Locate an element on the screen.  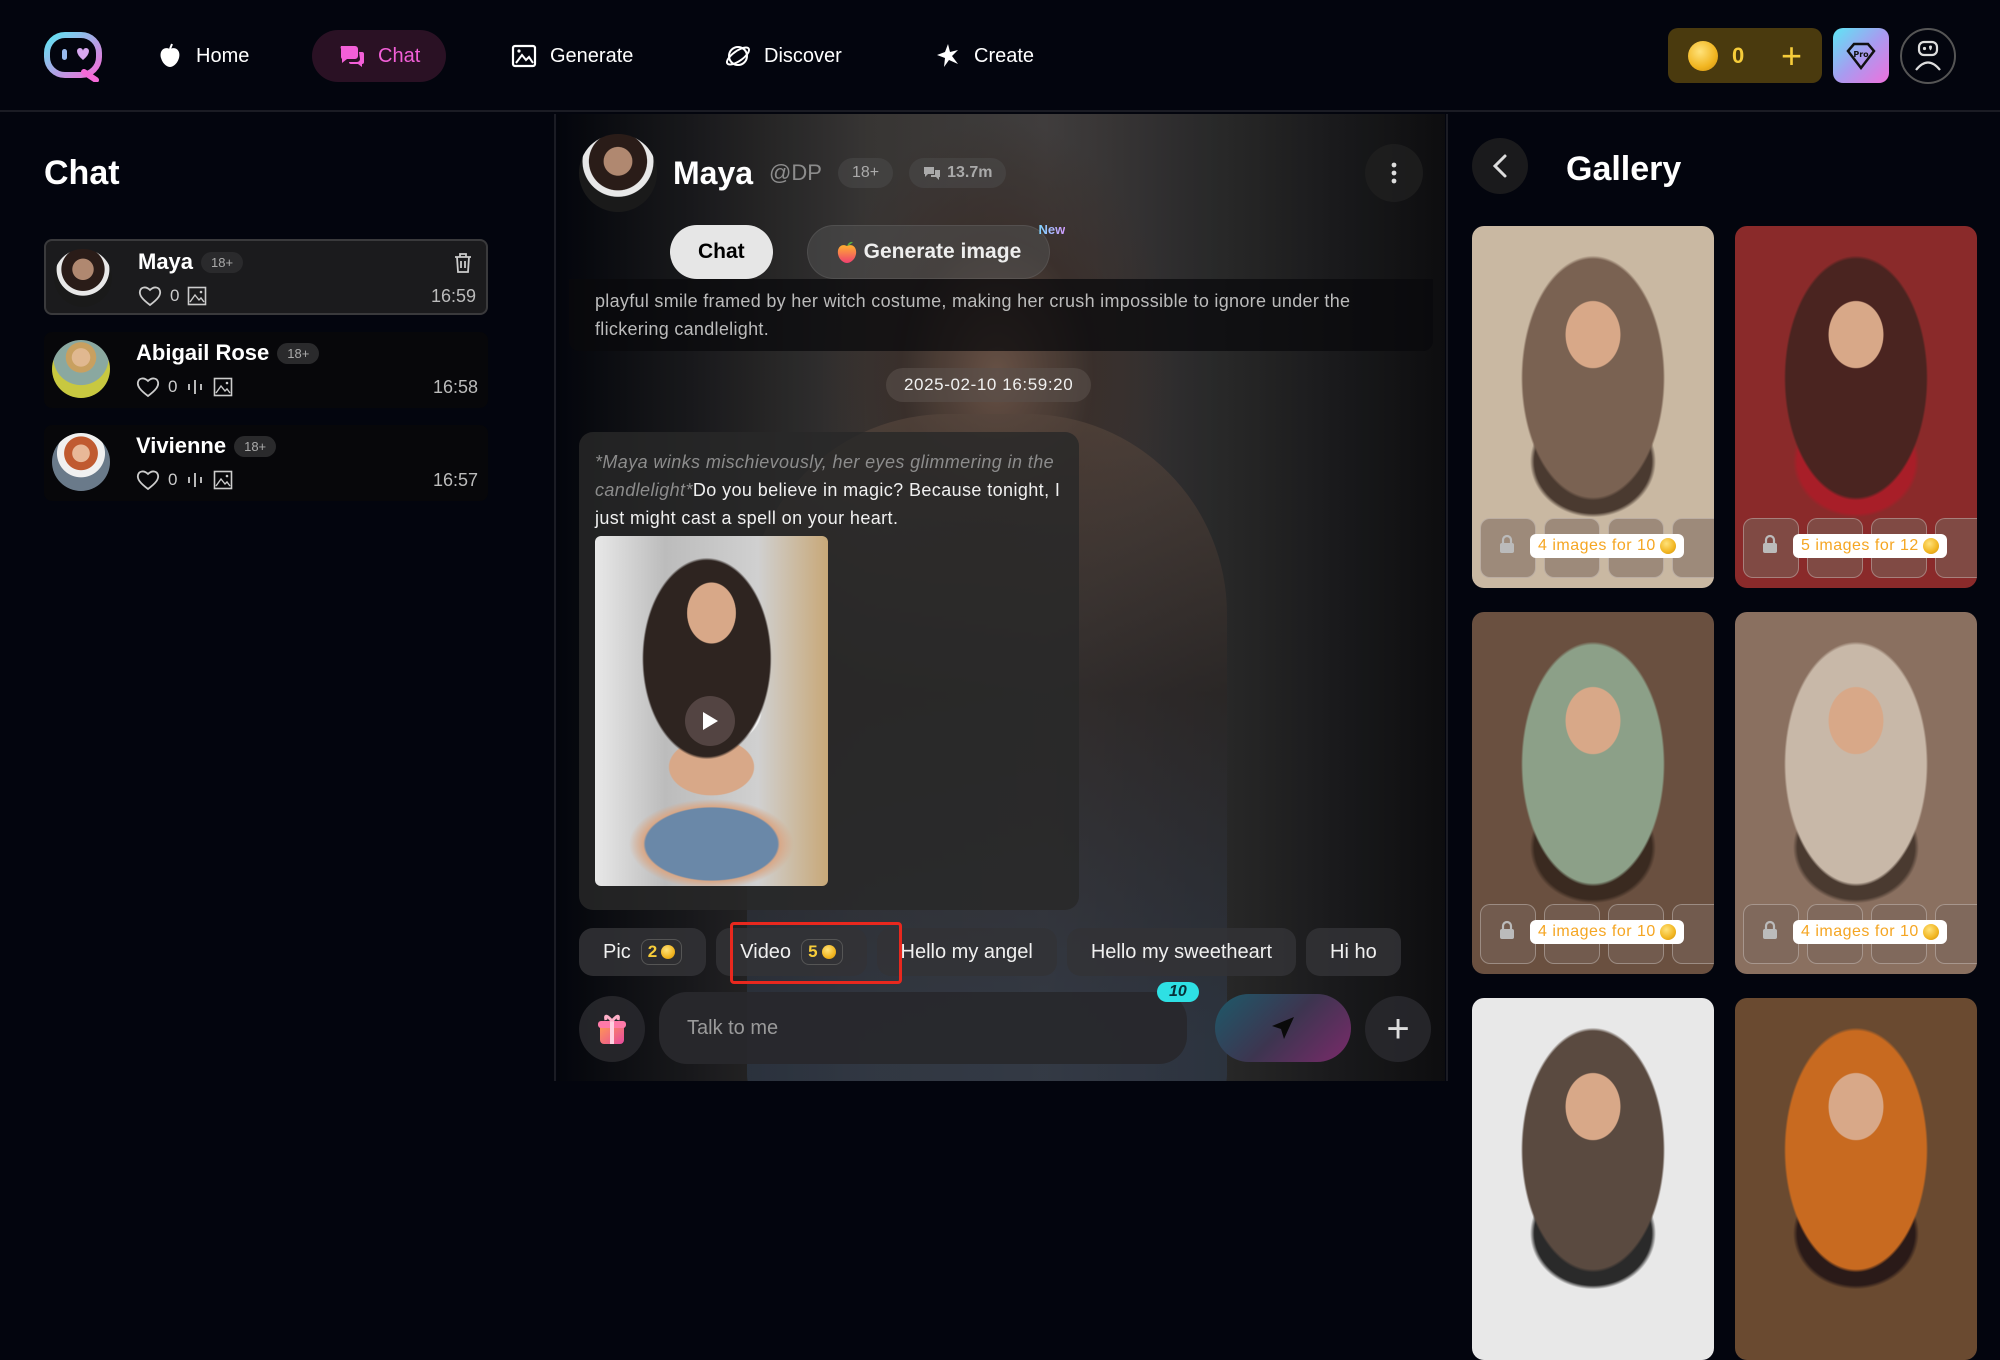
chat-count-badge: 13.7m is located at coordinates (958, 173).